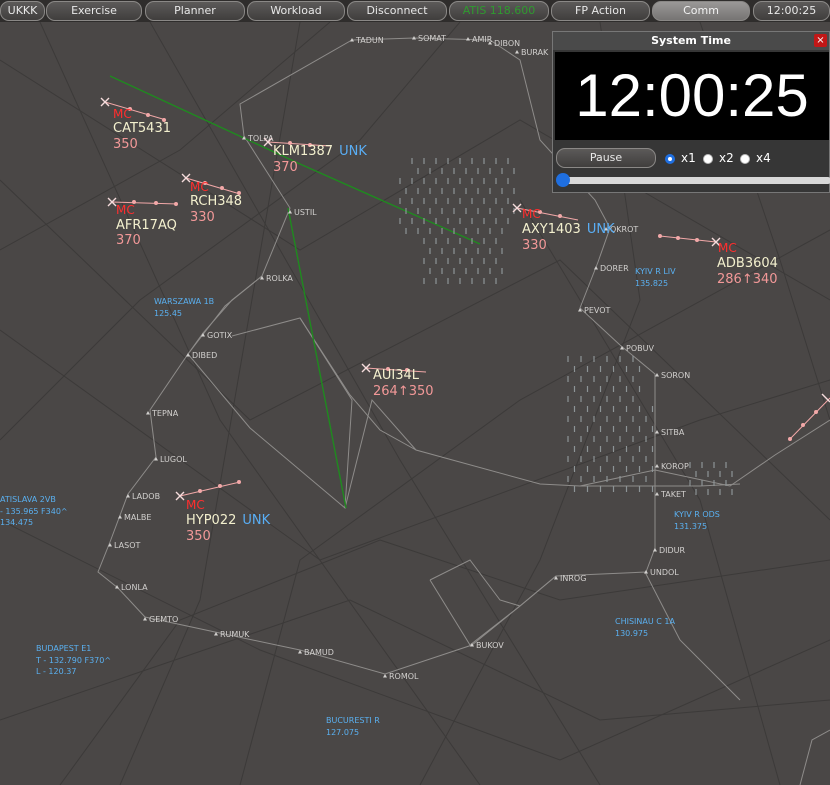 This screenshot has height=785, width=830. What do you see at coordinates (137, 517) in the screenshot?
I see `waypoint-label: MALBE` at bounding box center [137, 517].